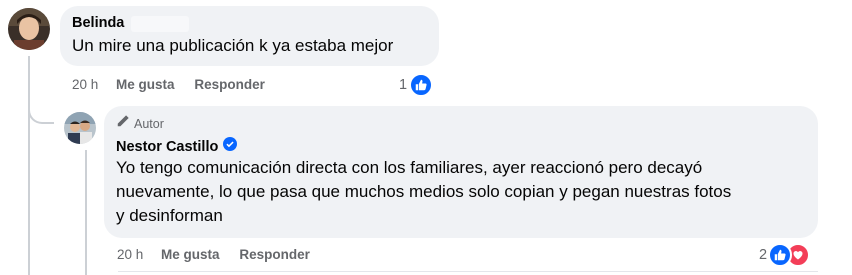 Image resolution: width=852 pixels, height=275 pixels. I want to click on reply-like-button: Me gusta, so click(190, 254).